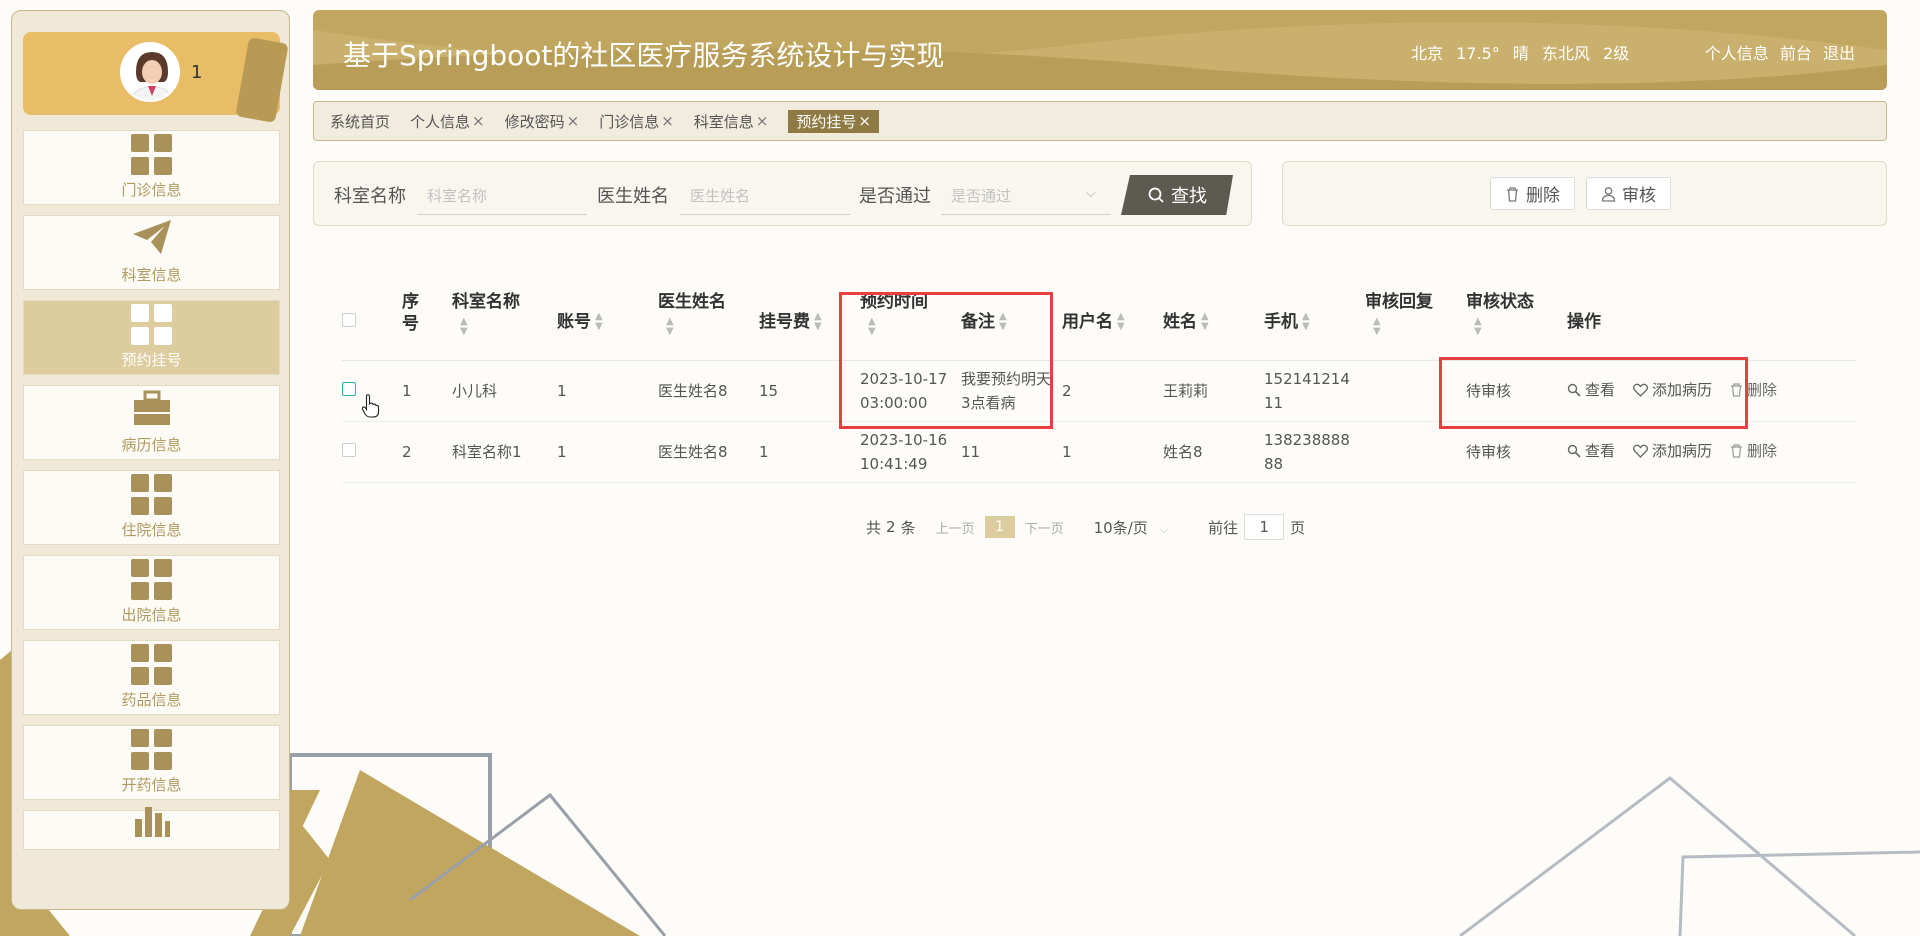 This screenshot has height=936, width=1920. I want to click on tab-label: 系统首页, so click(360, 121).